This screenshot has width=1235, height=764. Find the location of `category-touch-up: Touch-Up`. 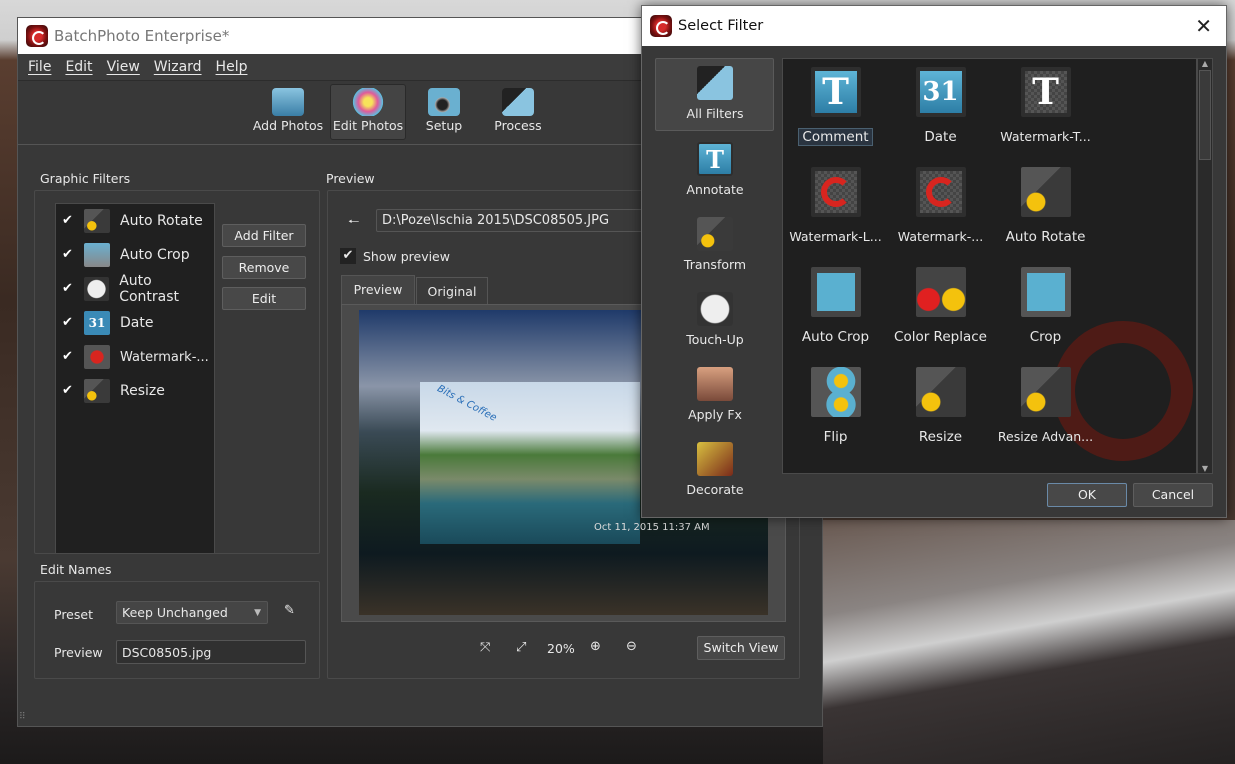

category-touch-up: Touch-Up is located at coordinates (715, 319).